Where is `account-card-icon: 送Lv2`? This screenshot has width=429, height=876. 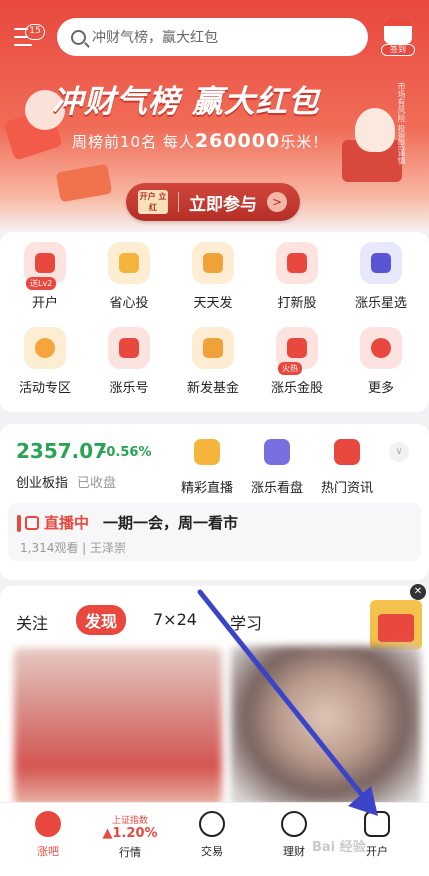 account-card-icon: 送Lv2 is located at coordinates (45, 266).